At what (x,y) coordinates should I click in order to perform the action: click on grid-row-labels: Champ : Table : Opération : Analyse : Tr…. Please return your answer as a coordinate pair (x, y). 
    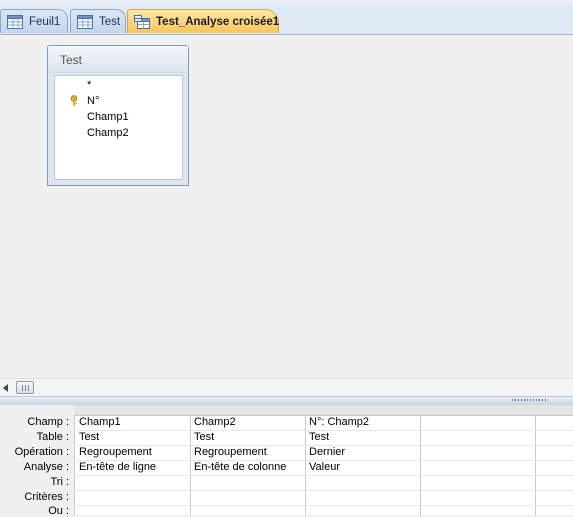
    Looking at the image, I should click on (37, 461).